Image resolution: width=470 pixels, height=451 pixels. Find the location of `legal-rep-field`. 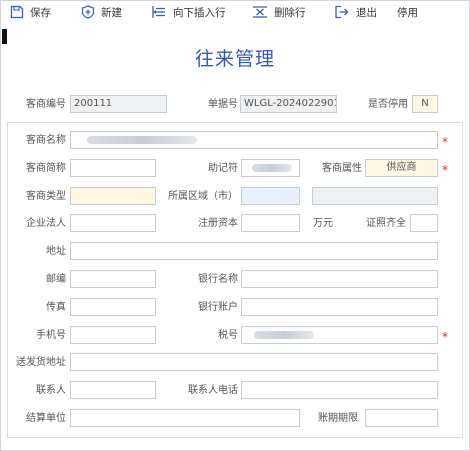

legal-rep-field is located at coordinates (113, 223).